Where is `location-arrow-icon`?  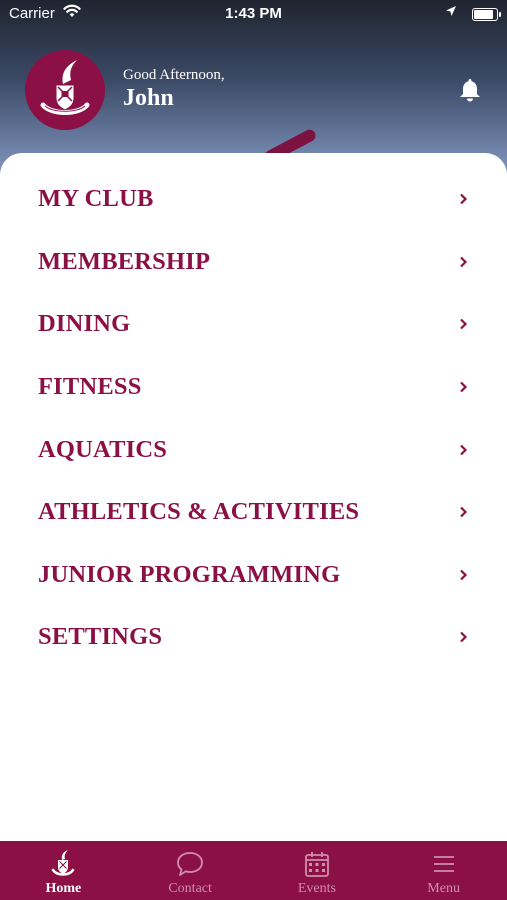 location-arrow-icon is located at coordinates (451, 11).